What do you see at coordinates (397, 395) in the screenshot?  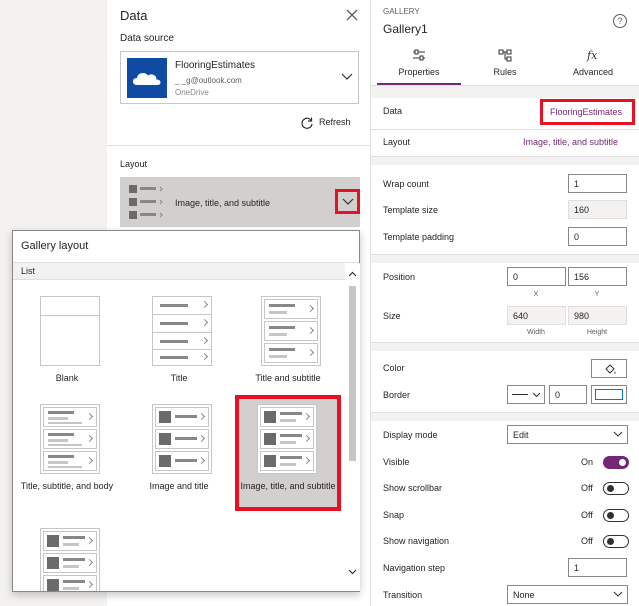 I see `border-label: Border` at bounding box center [397, 395].